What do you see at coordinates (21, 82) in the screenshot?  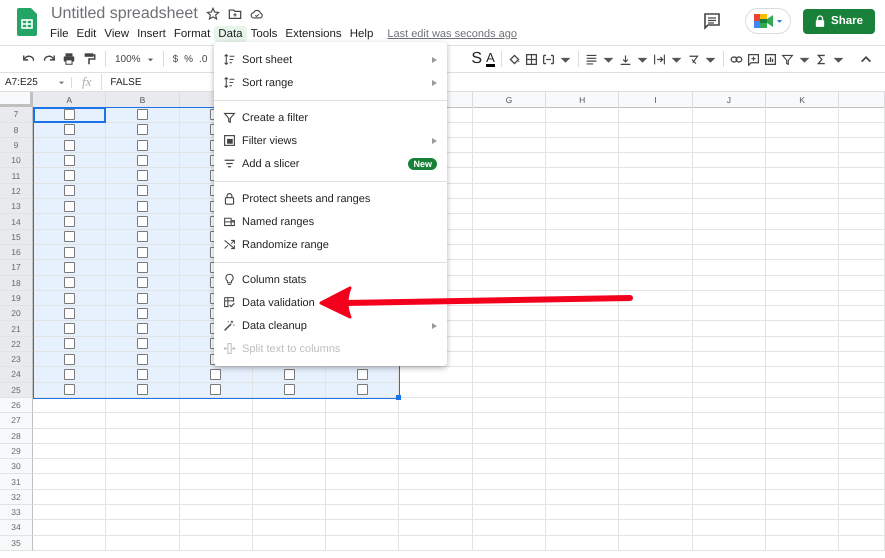 I see `name-box-value: A7:E25` at bounding box center [21, 82].